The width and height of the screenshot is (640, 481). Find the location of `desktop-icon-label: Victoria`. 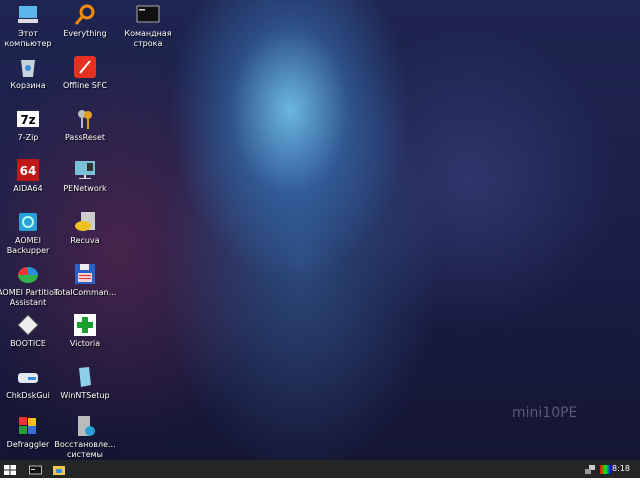

desktop-icon-label: Victoria is located at coordinates (85, 343).